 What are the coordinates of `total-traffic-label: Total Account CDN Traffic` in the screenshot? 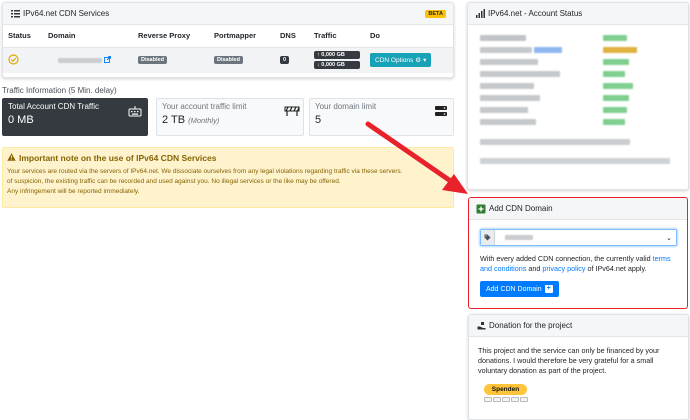 It's located at (53, 106).